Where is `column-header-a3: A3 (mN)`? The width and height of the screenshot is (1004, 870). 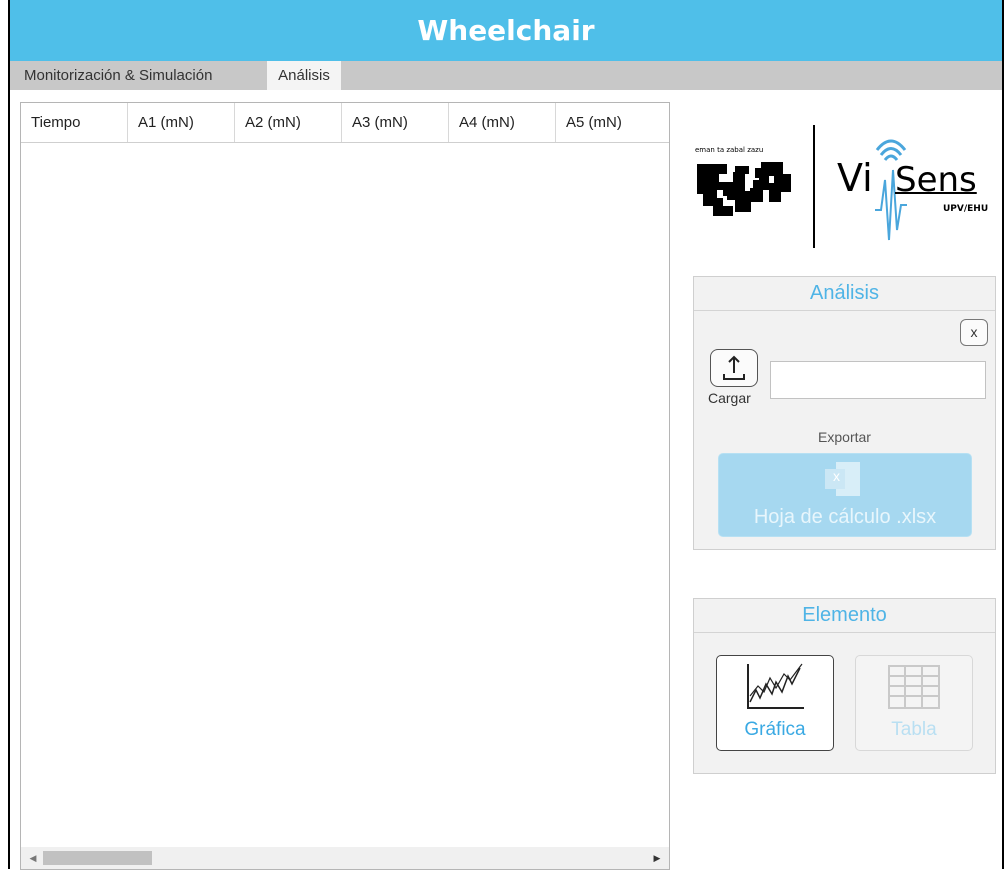
column-header-a3: A3 (mN) is located at coordinates (395, 122).